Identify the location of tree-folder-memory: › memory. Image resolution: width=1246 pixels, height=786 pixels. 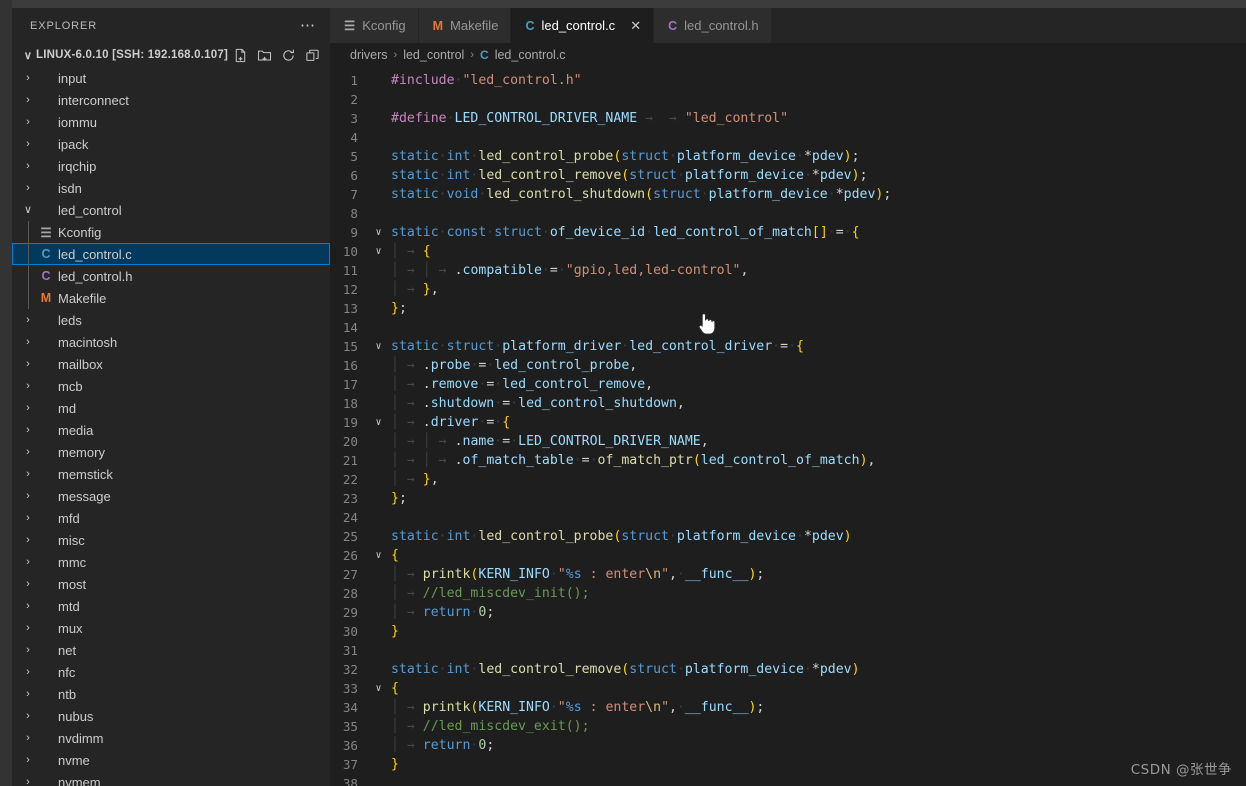
(171, 452).